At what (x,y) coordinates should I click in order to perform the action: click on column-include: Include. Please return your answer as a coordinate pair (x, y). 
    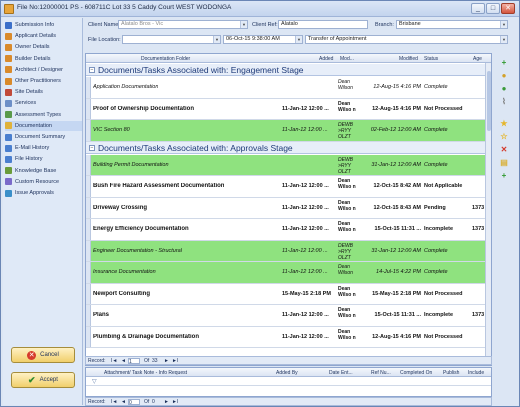
    Looking at the image, I should click on (476, 373).